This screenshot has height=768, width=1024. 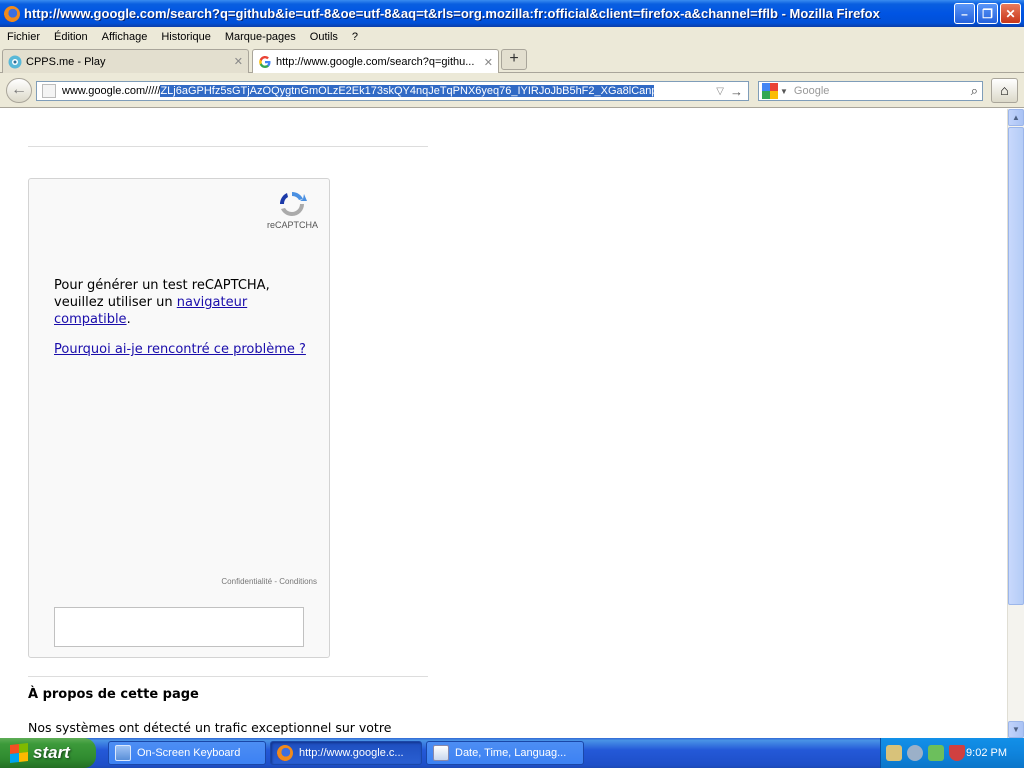 What do you see at coordinates (66, 61) in the screenshot?
I see `tab-label: CPPS.me - Play` at bounding box center [66, 61].